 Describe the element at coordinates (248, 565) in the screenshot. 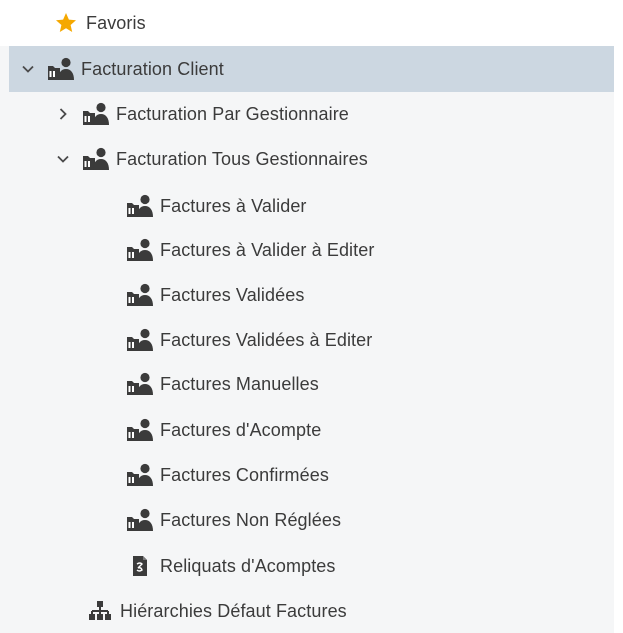

I see `tree-node-label: Reliquats d'Acomptes` at that location.